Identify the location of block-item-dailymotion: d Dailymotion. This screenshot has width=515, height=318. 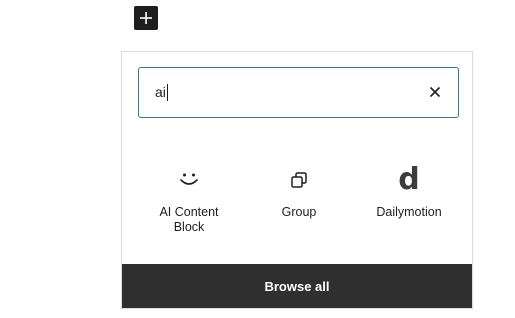
(409, 198).